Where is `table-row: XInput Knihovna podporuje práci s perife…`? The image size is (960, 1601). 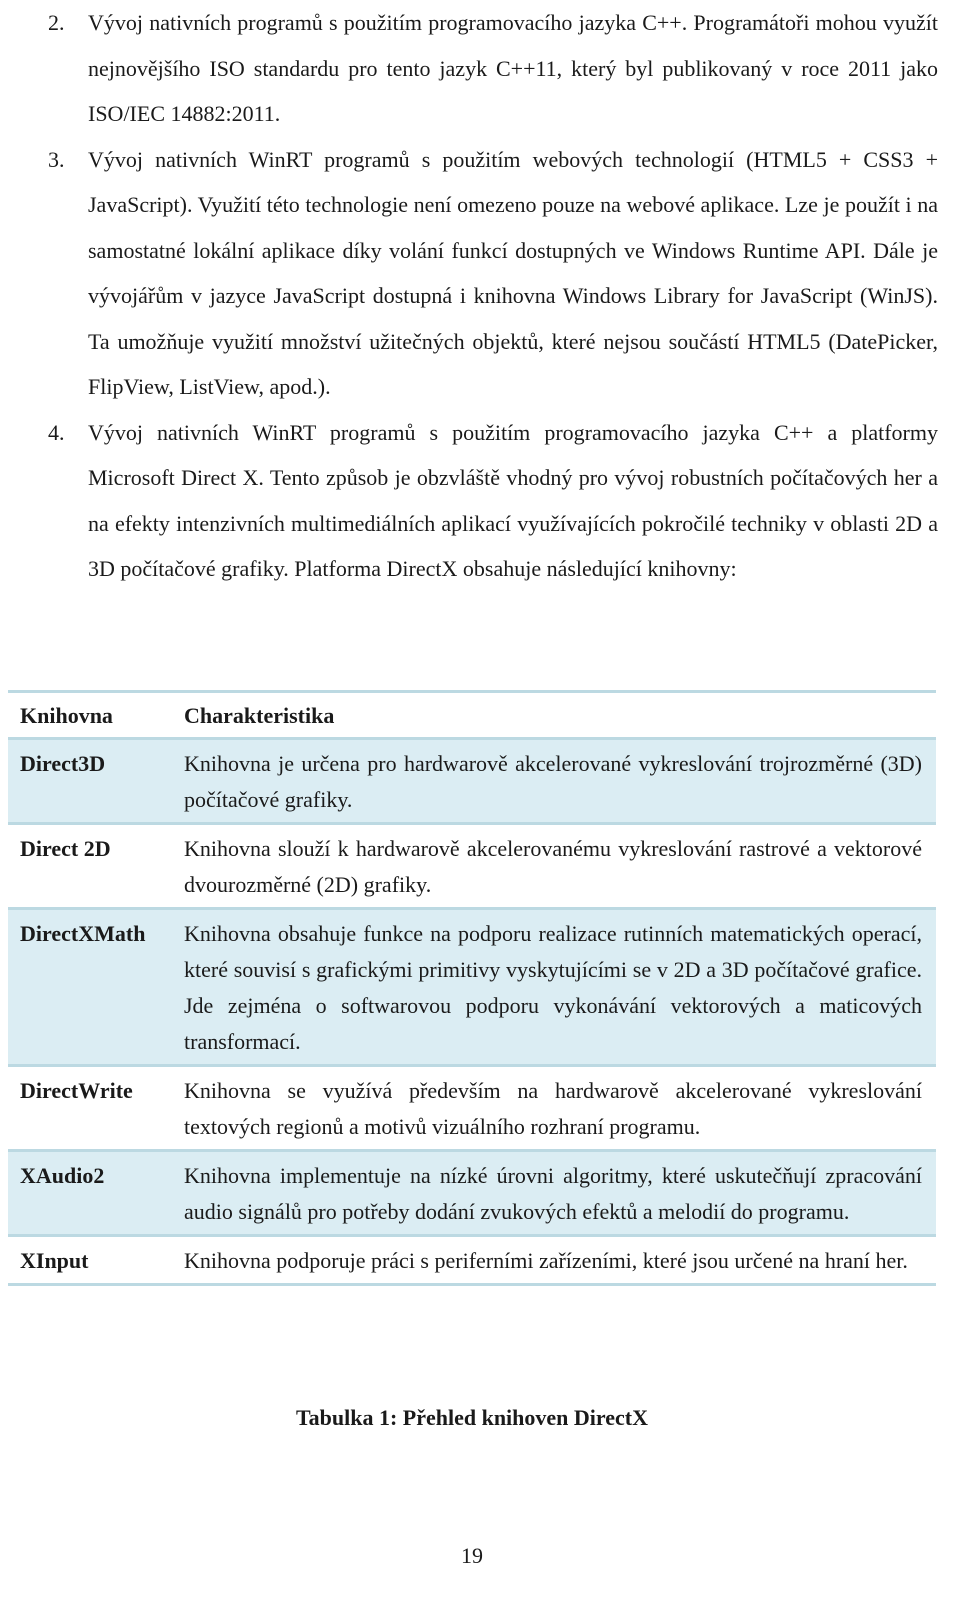
table-row: XInput Knihovna podporuje práci s perife… is located at coordinates (472, 1260).